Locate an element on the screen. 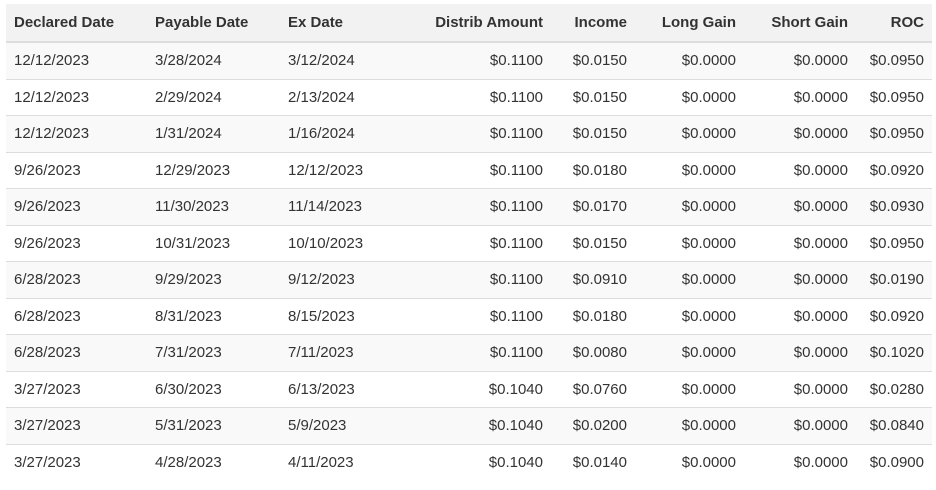  cell-roc: $0.0280 is located at coordinates (894, 389).